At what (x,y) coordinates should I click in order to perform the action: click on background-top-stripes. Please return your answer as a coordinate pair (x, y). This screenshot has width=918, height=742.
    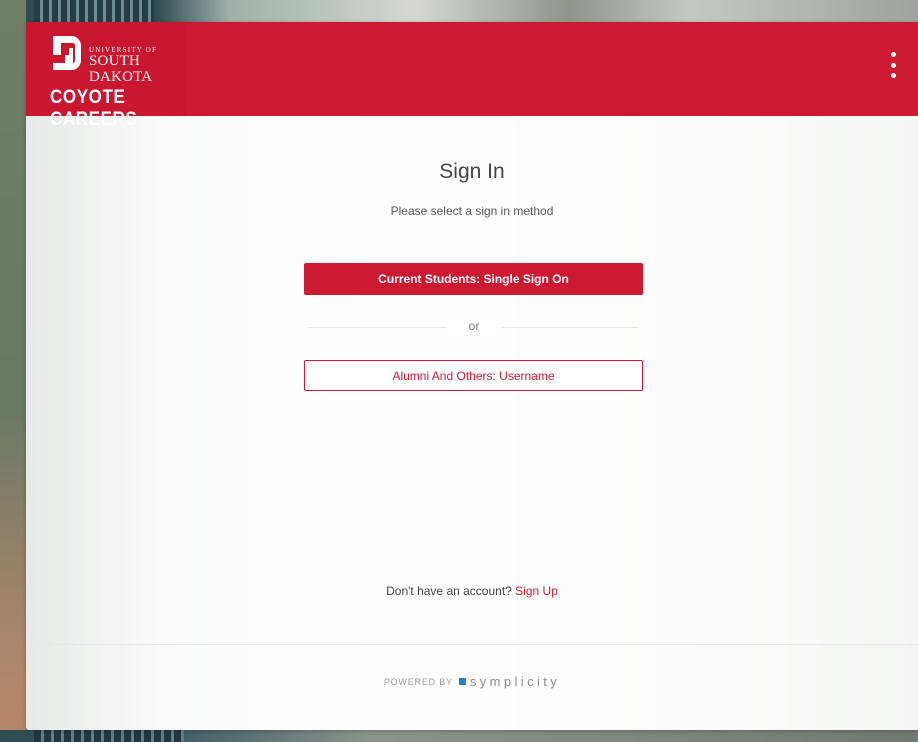
    Looking at the image, I should click on (94, 12).